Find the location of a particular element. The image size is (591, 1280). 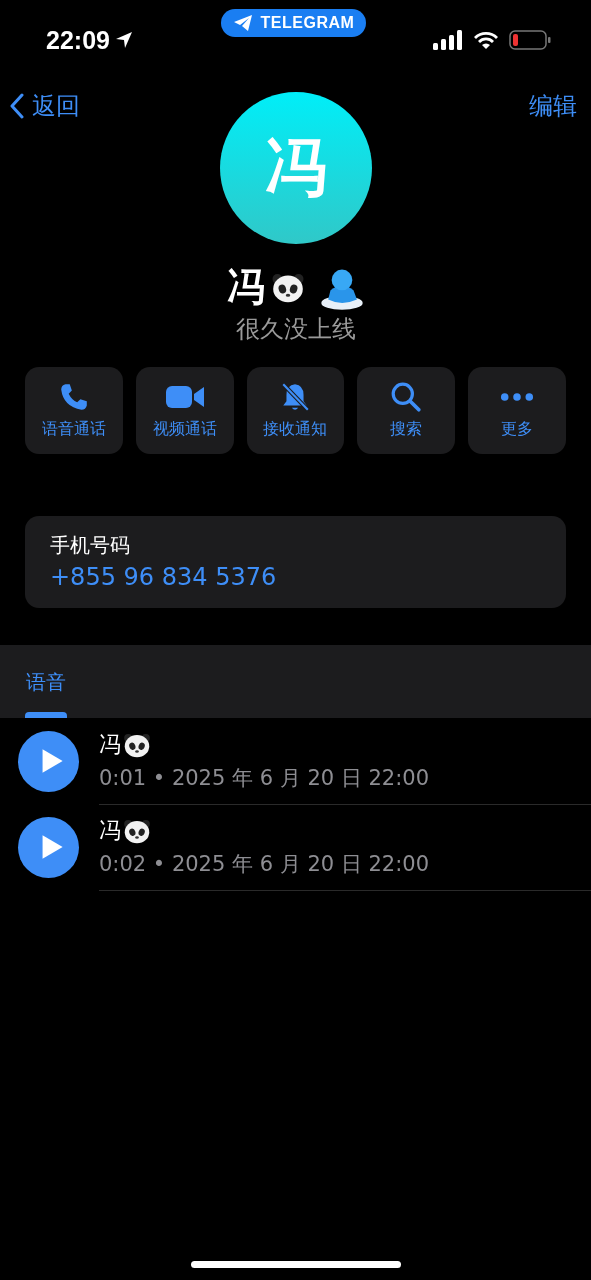

media-tab: 语音 is located at coordinates (46, 682).